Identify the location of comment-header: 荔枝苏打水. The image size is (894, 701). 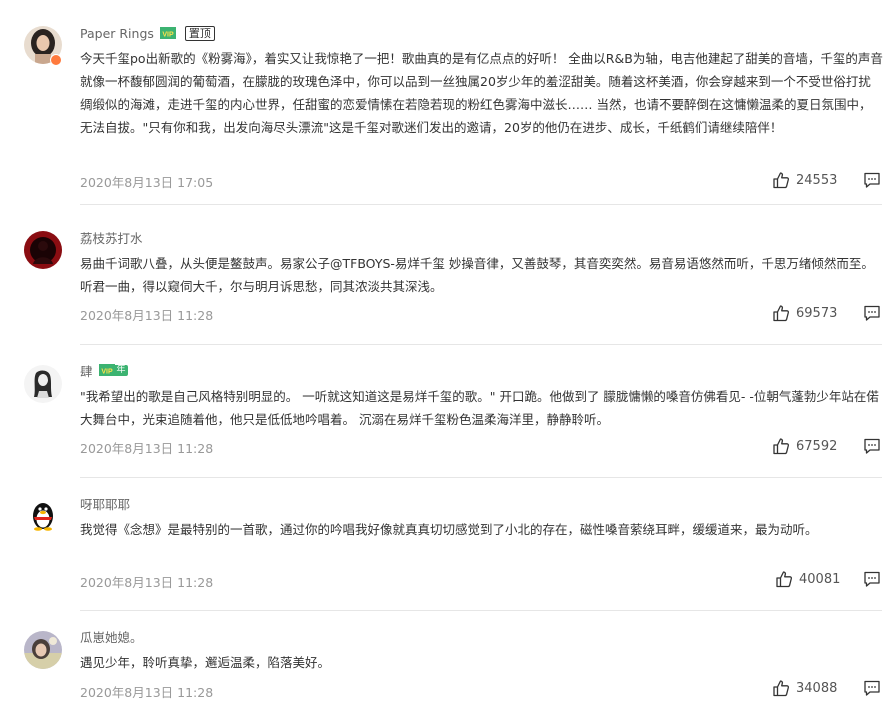
(111, 237).